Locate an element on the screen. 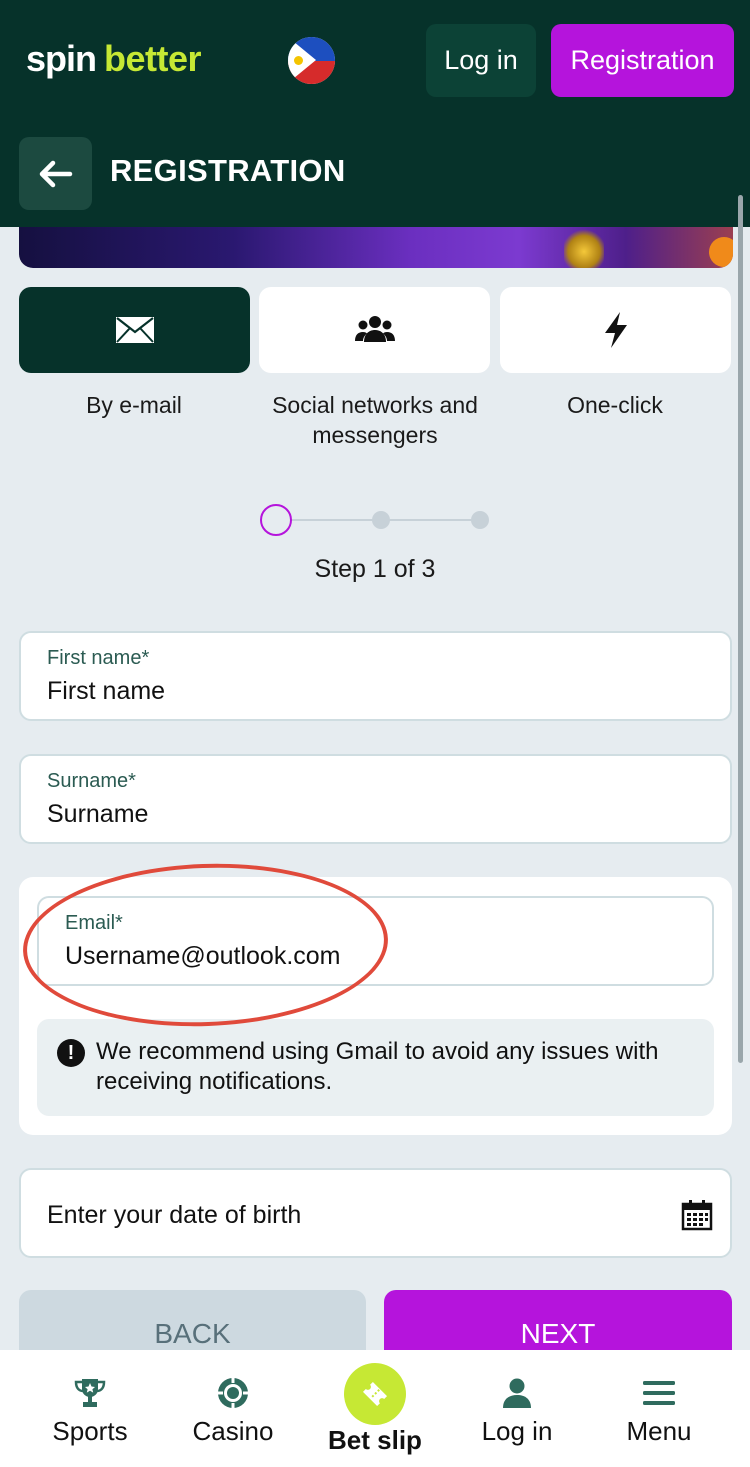  logo-spin-text: spin is located at coordinates (61, 58).